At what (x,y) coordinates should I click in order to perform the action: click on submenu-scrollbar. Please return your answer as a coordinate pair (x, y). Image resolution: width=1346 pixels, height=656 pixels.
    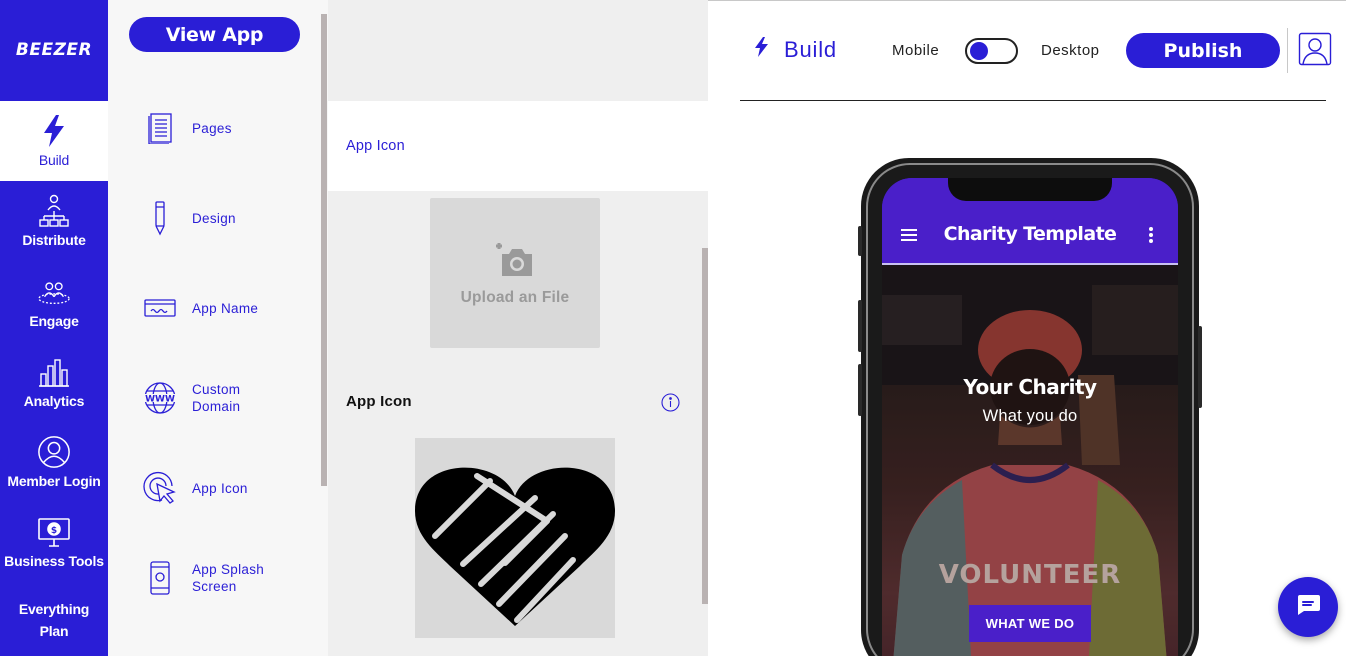
    Looking at the image, I should click on (324, 250).